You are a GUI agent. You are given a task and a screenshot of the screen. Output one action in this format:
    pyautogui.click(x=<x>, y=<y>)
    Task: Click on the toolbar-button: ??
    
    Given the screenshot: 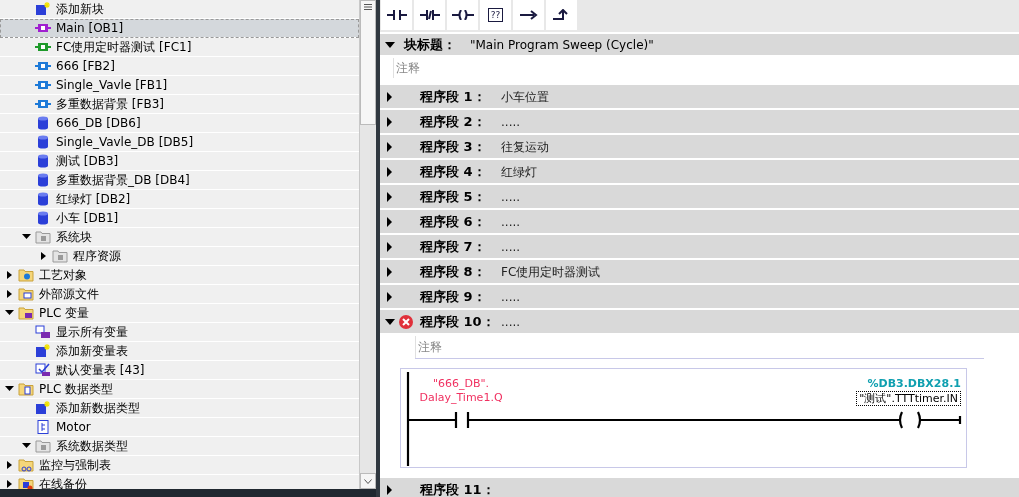 What is the action you would take?
    pyautogui.click(x=495, y=15)
    